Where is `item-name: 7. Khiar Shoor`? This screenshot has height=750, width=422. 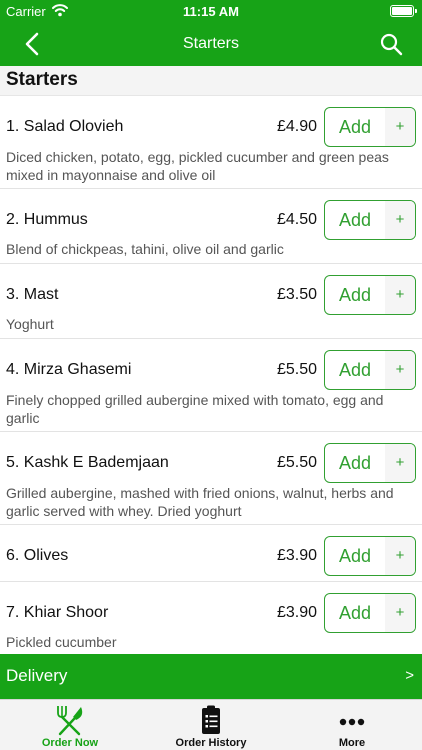 item-name: 7. Khiar Shoor is located at coordinates (57, 612).